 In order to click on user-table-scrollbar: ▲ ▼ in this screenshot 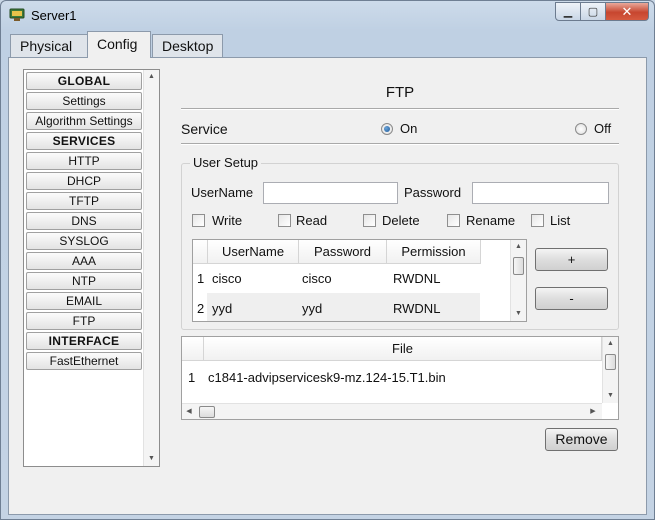, I will do `click(518, 280)`.